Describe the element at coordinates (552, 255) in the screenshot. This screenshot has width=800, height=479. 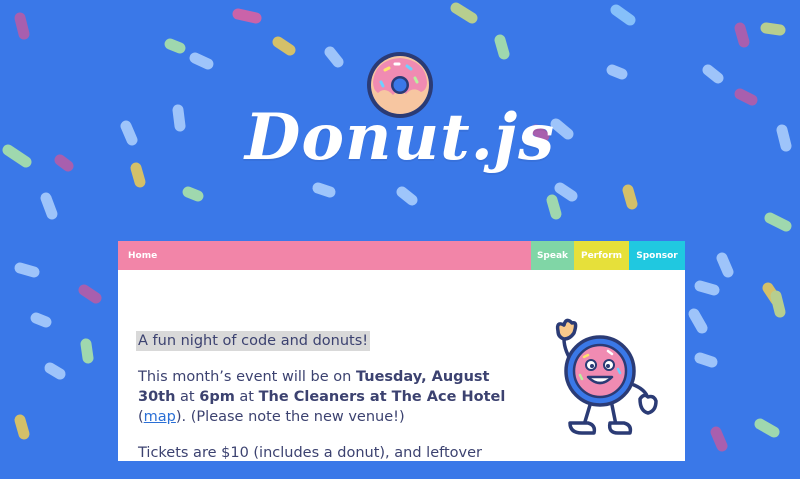
I see `nav-speak-link: Speak` at that location.